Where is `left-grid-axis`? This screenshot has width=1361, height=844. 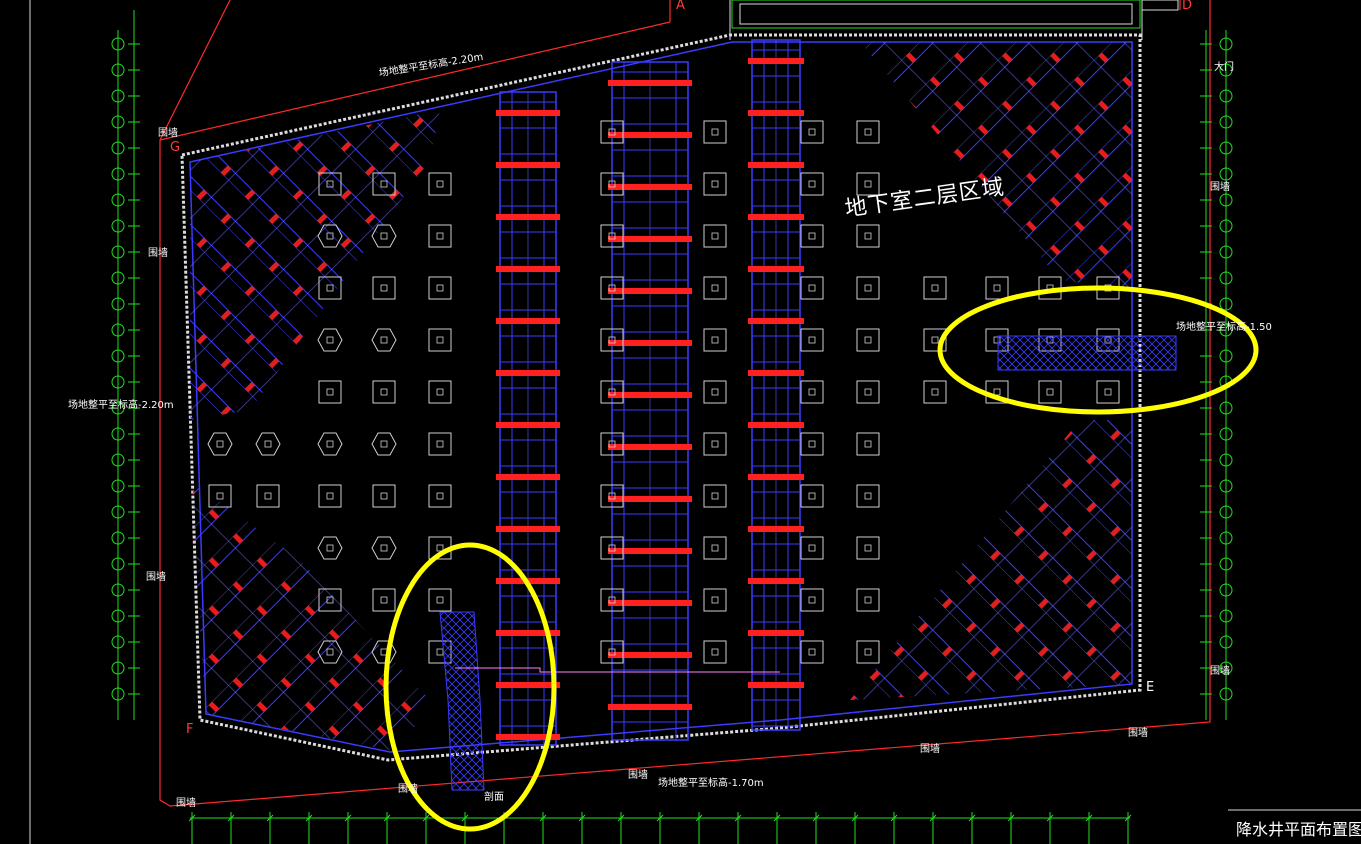
left-grid-axis is located at coordinates (125, 365).